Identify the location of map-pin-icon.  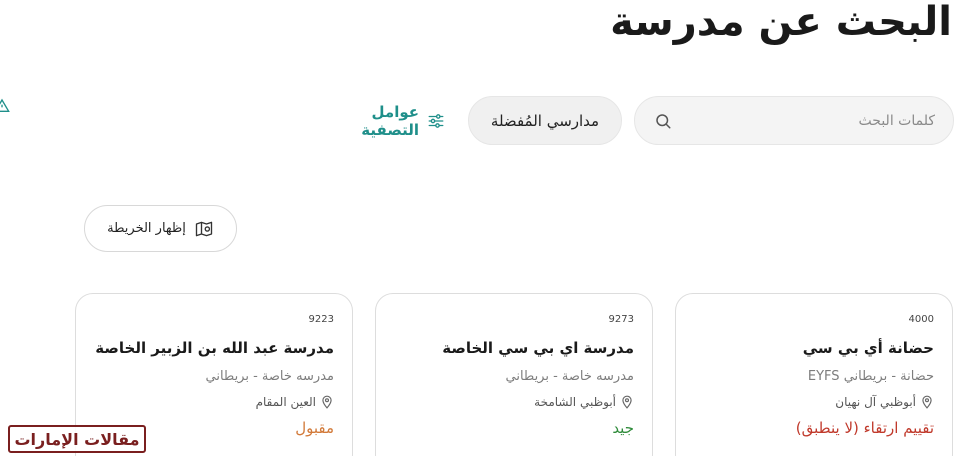
(204, 229).